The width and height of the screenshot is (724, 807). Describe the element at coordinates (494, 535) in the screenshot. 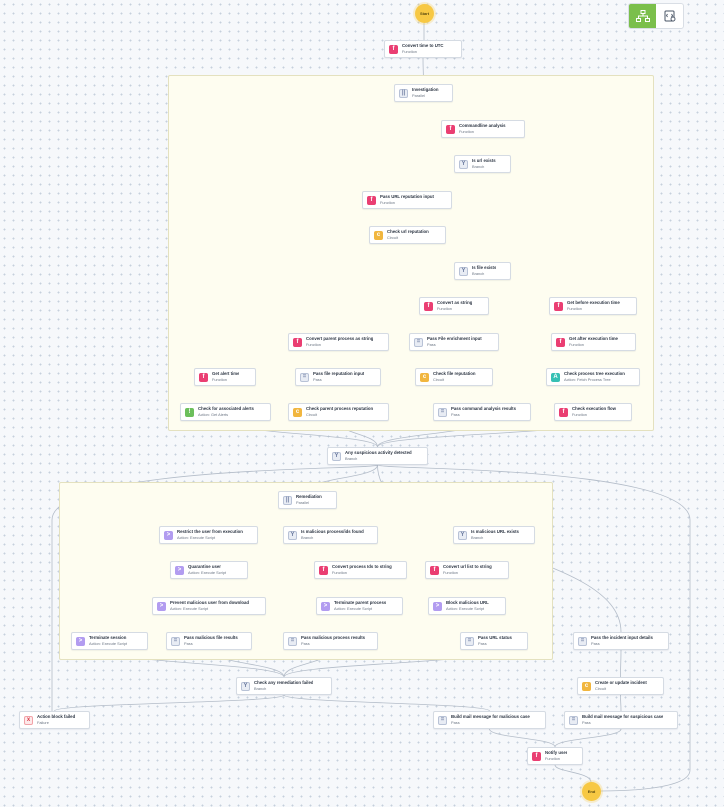

I see `is-mal-url-node: Y Is malicious URL exists Branch` at that location.